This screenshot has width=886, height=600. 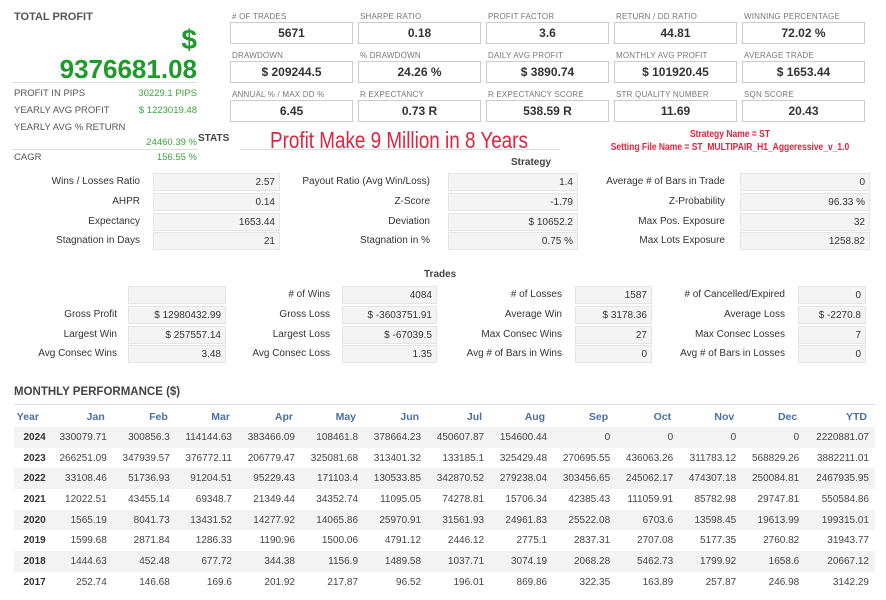 I want to click on table-cell: 31561.93, so click(x=459, y=520).